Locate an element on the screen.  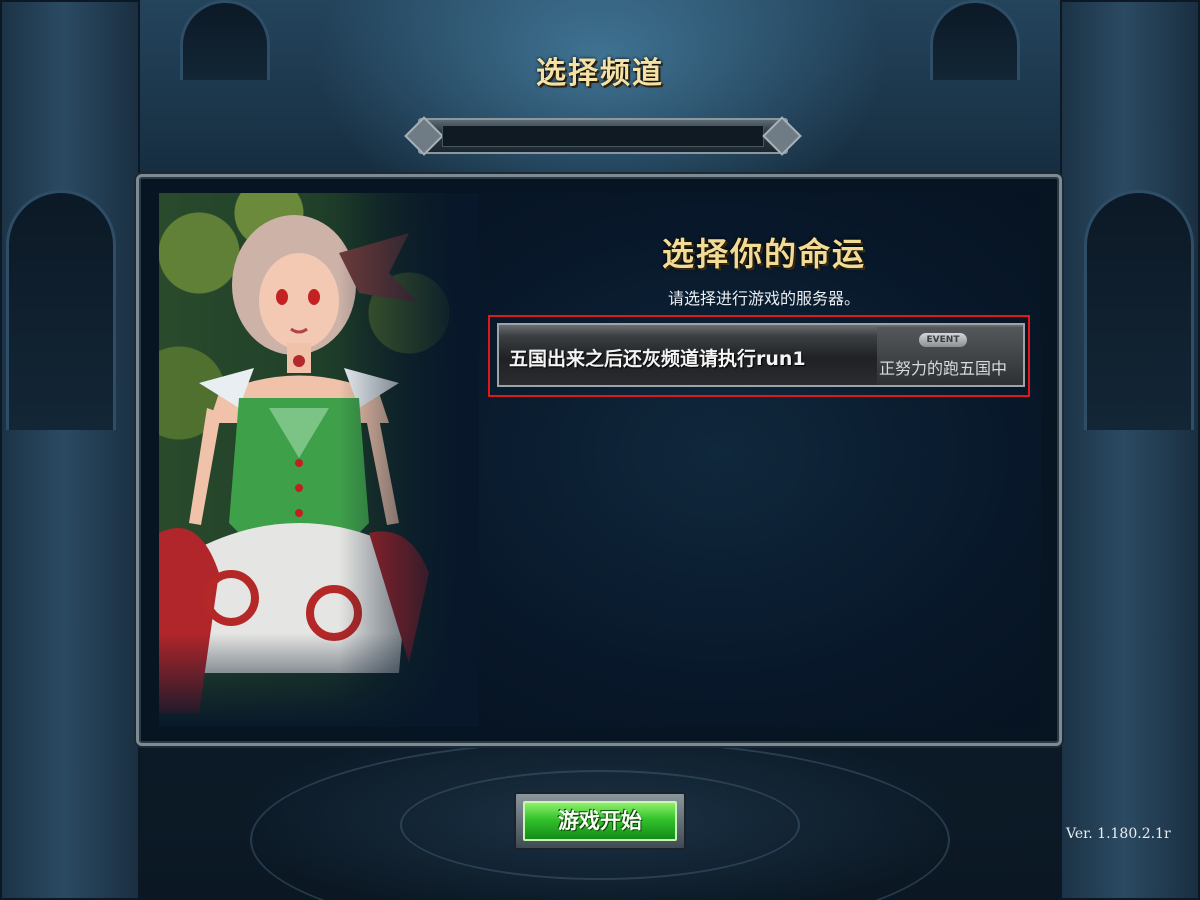
panel-hint: 请选择进行游戏的服务器。 is located at coordinates (763, 298).